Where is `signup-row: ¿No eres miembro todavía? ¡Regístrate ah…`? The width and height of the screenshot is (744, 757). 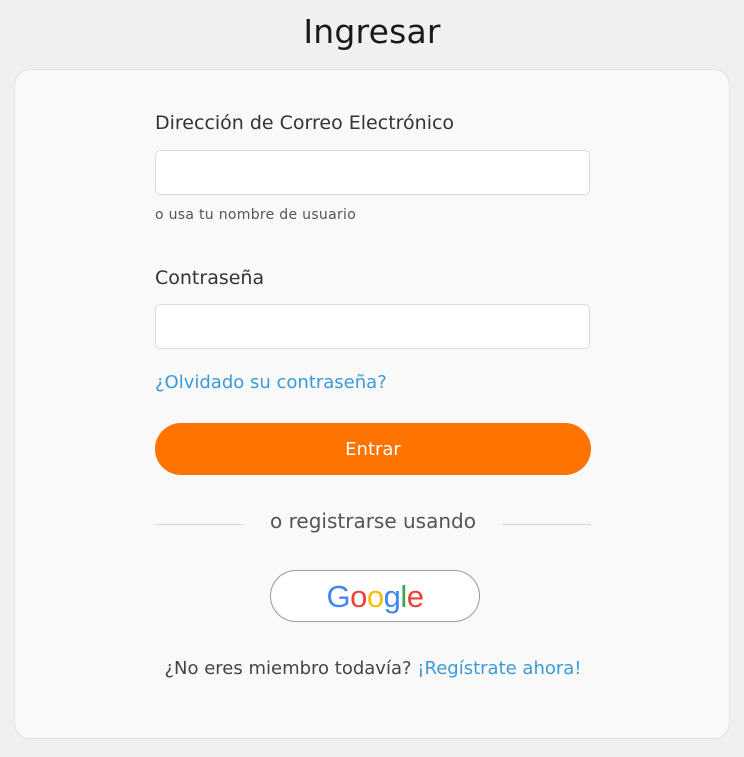 signup-row: ¿No eres miembro todavía? ¡Regístrate ah… is located at coordinates (373, 668).